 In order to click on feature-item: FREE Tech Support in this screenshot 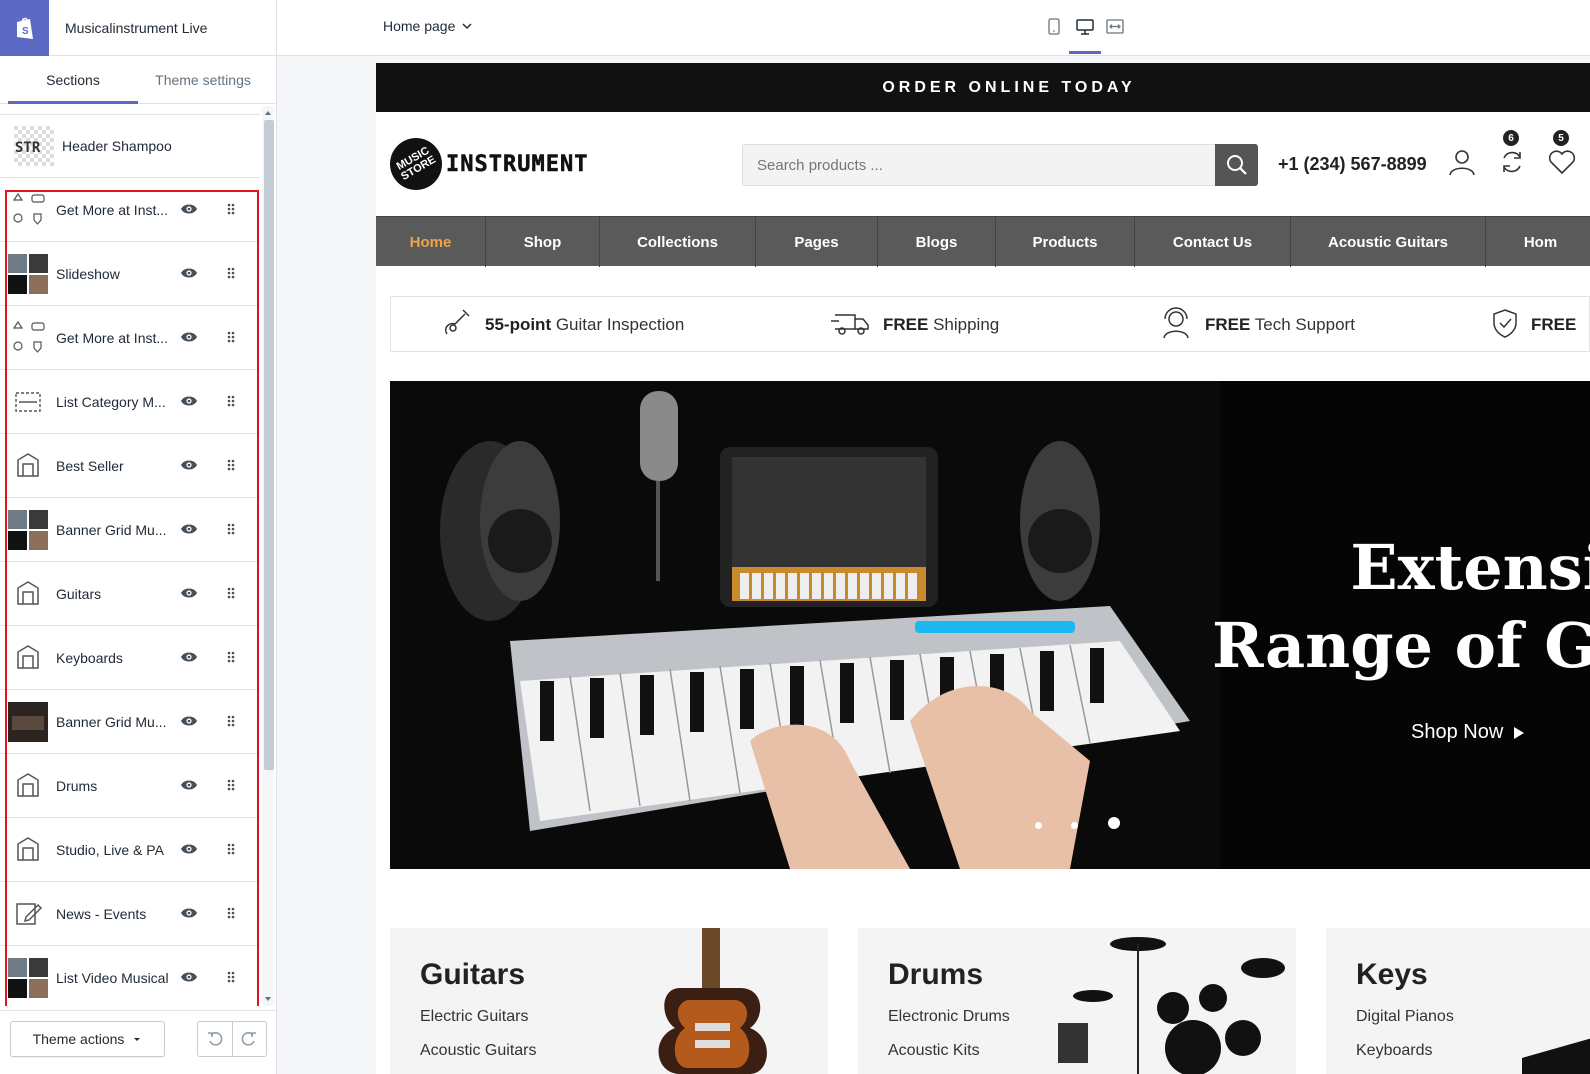, I will do `click(1257, 325)`.